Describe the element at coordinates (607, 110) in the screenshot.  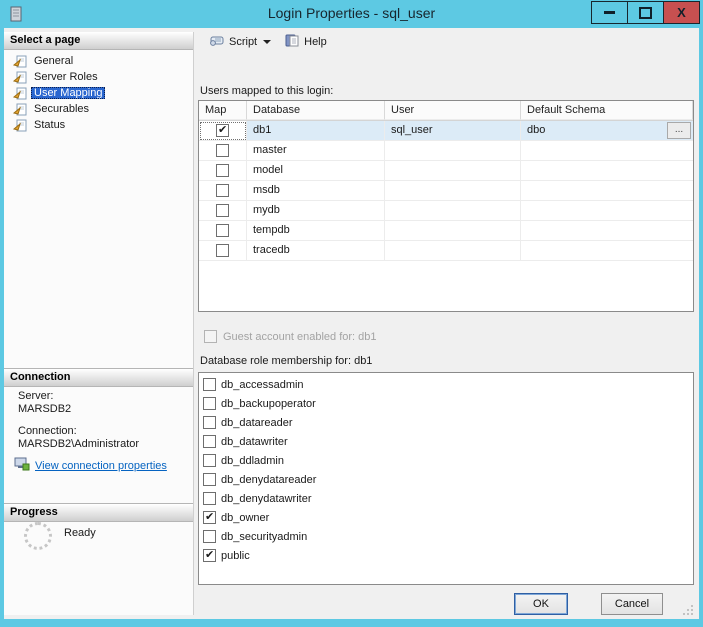
I see `column-header-default-schema: Default Schema` at that location.